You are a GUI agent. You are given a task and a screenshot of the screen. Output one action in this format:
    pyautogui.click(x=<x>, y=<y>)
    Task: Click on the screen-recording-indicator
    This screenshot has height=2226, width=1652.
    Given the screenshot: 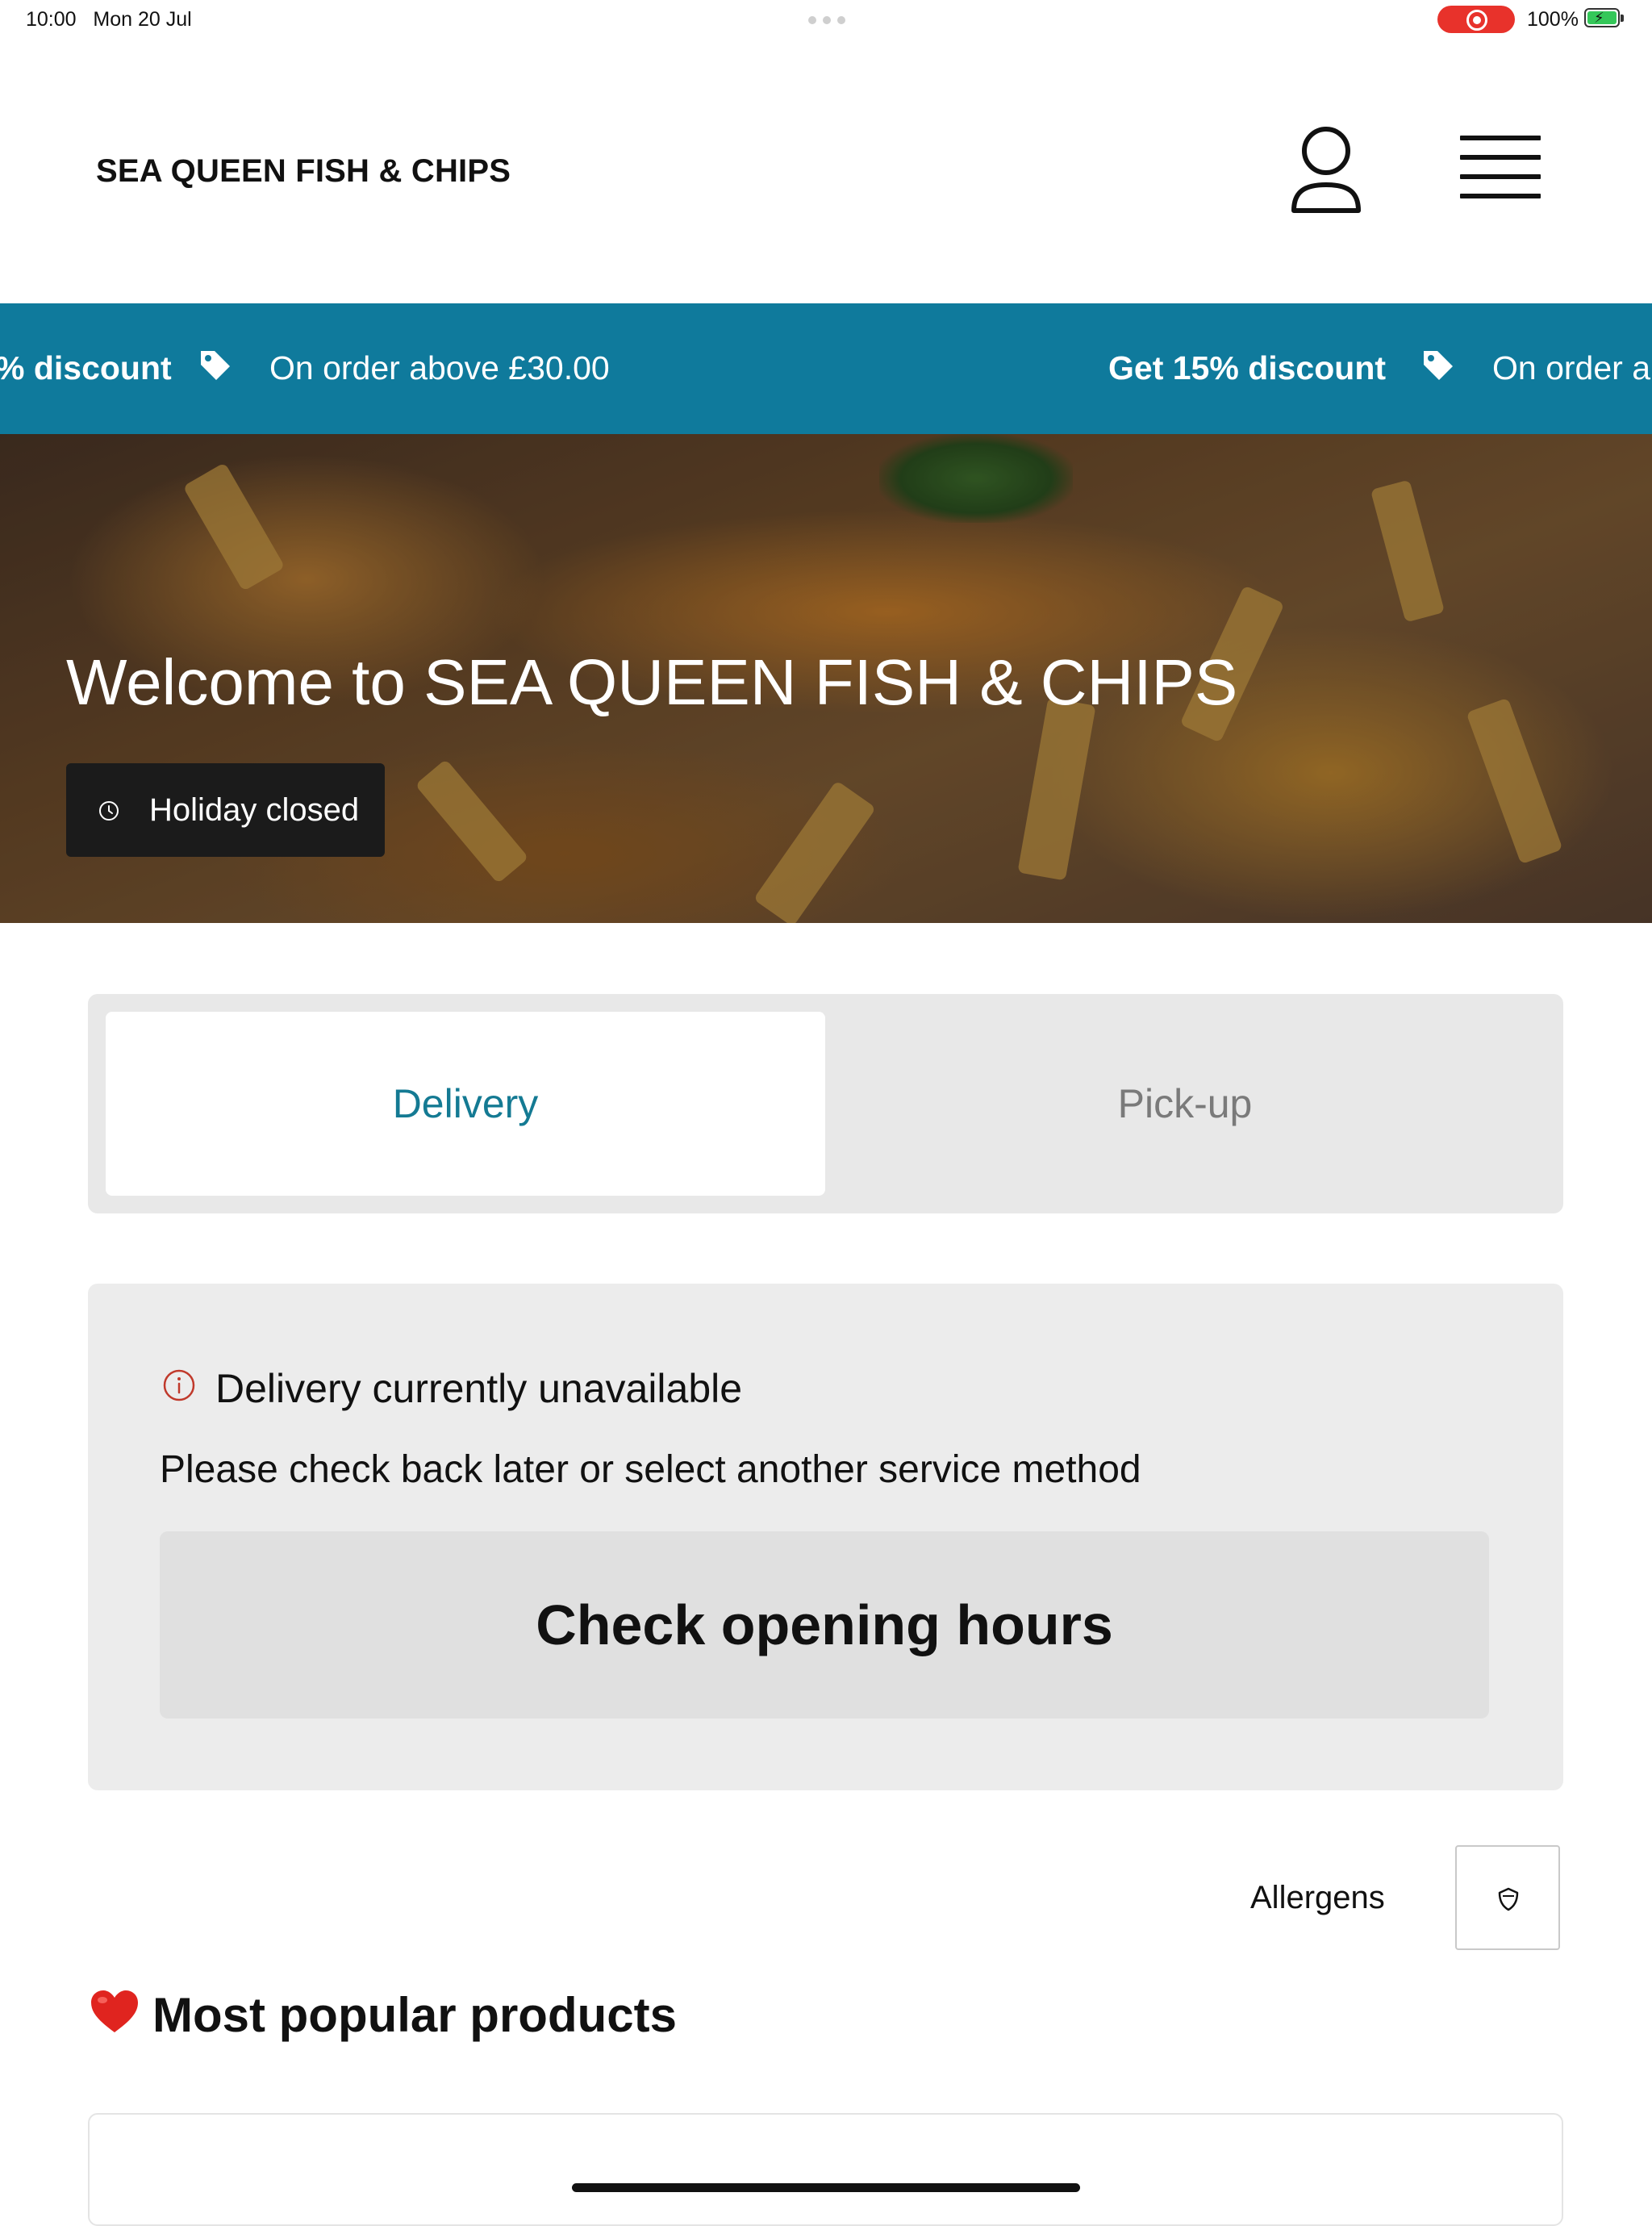 What is the action you would take?
    pyautogui.click(x=1476, y=19)
    